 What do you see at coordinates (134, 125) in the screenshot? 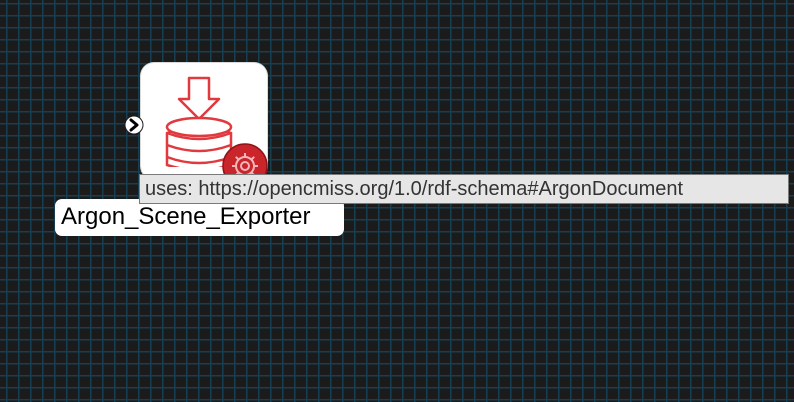
I see `chevron-right-icon` at bounding box center [134, 125].